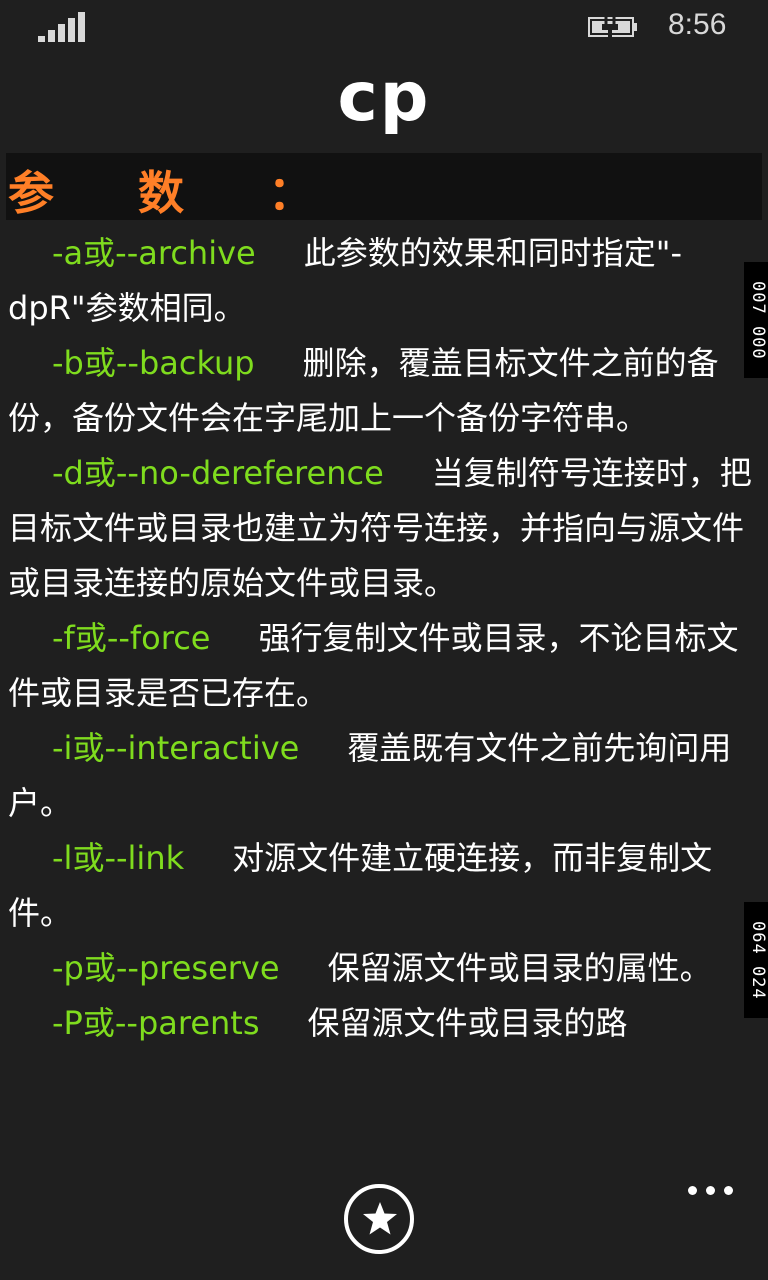 Image resolution: width=768 pixels, height=1280 pixels. I want to click on battery-charging-icon, so click(614, 27).